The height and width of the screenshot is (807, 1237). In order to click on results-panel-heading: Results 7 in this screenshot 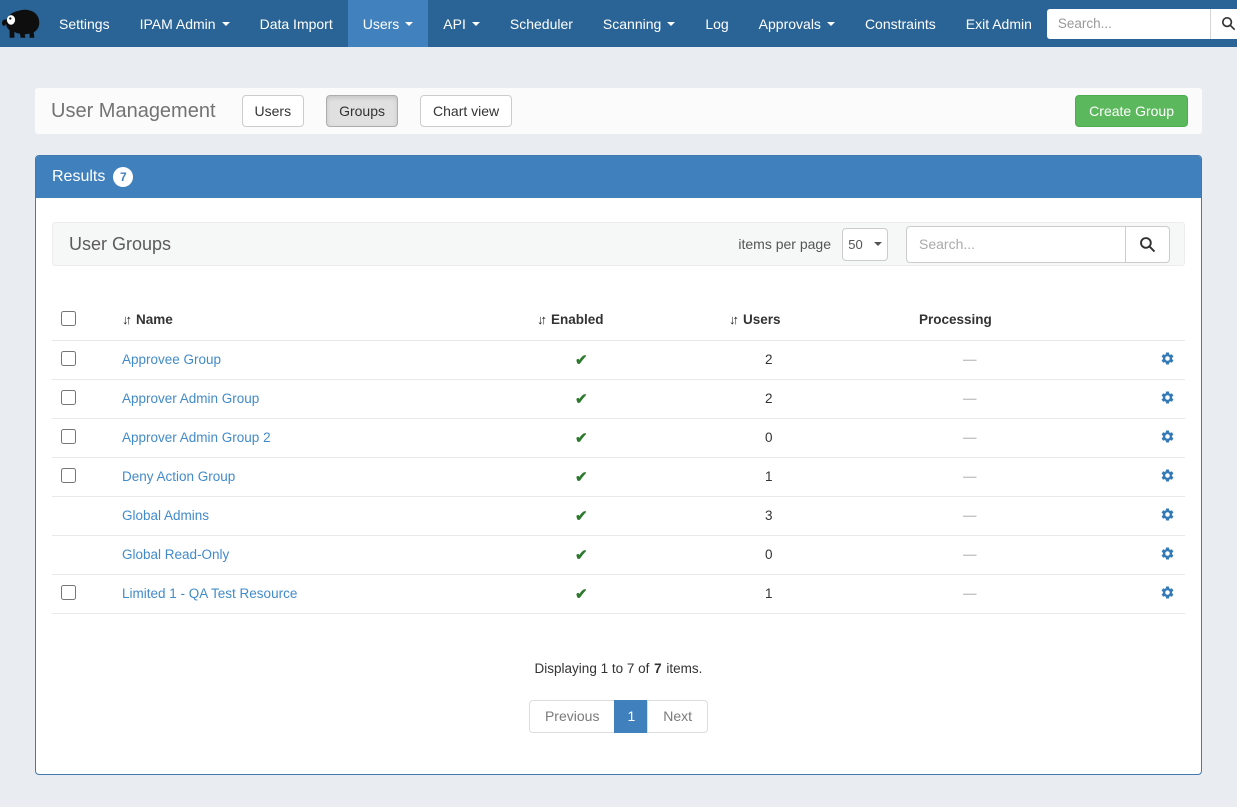, I will do `click(618, 177)`.